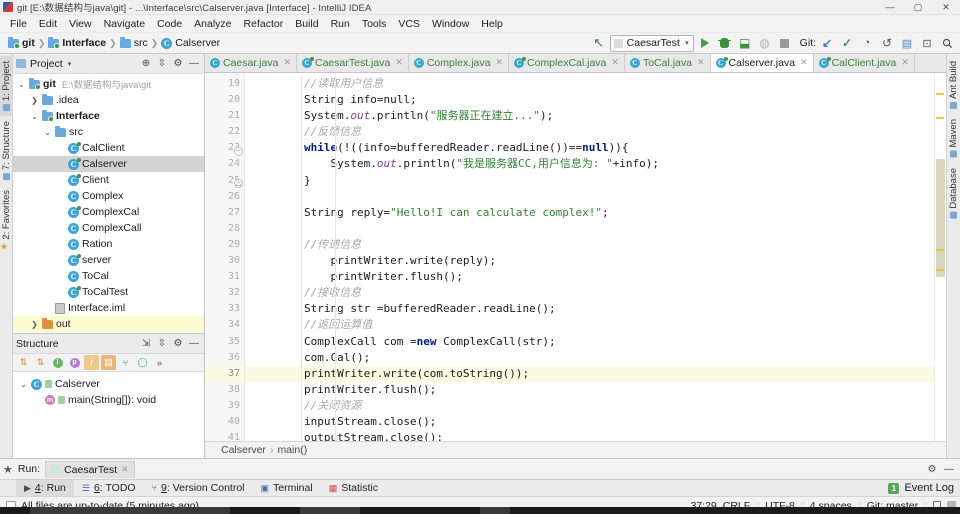 This screenshot has height=514, width=960. Describe the element at coordinates (224, 435) in the screenshot. I see `line-number: 41` at that location.